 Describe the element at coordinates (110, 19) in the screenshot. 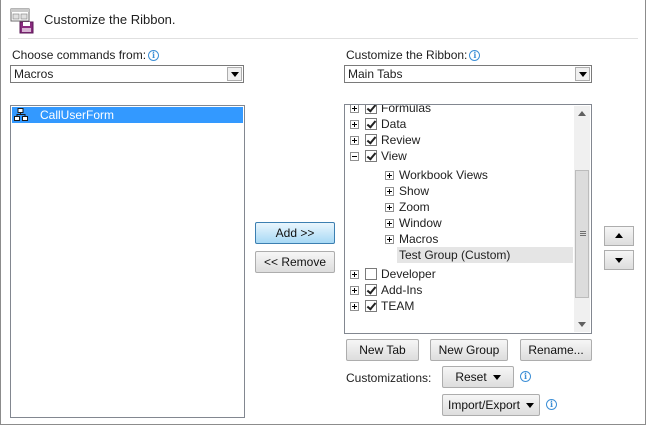

I see `page-title: Customize the Ribbon.` at that location.